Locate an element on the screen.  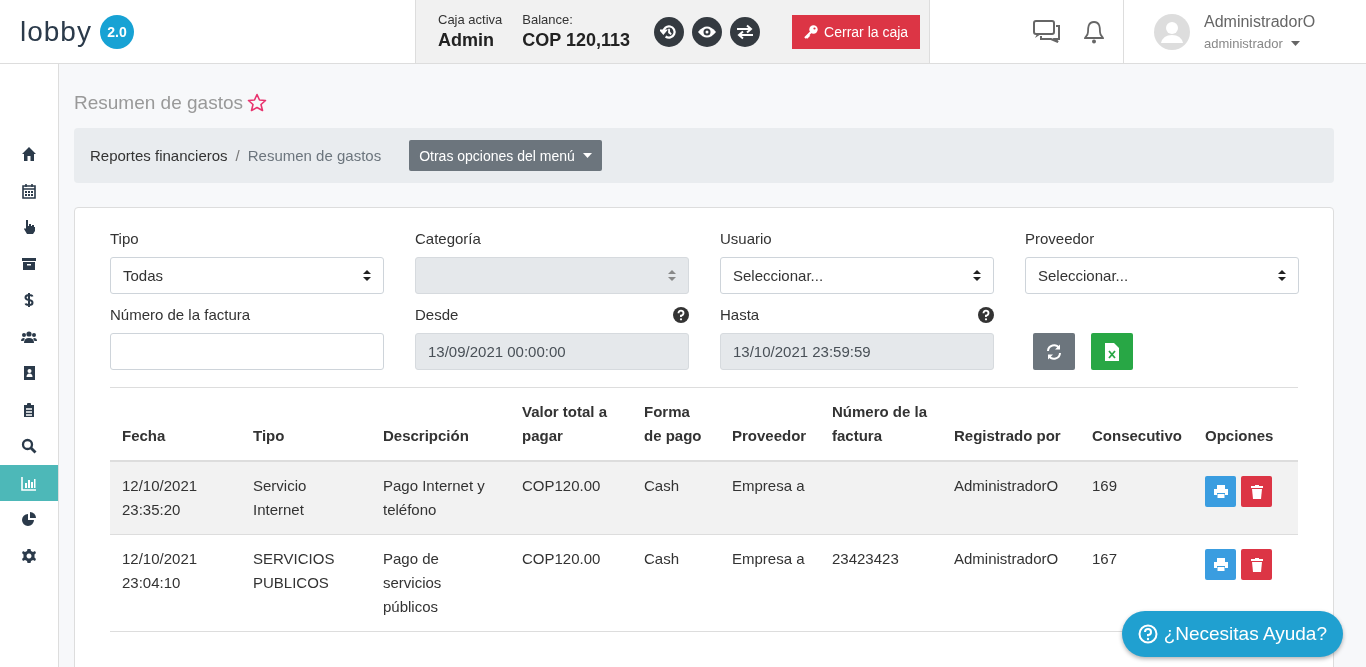
column-header: Tipo is located at coordinates (269, 435).